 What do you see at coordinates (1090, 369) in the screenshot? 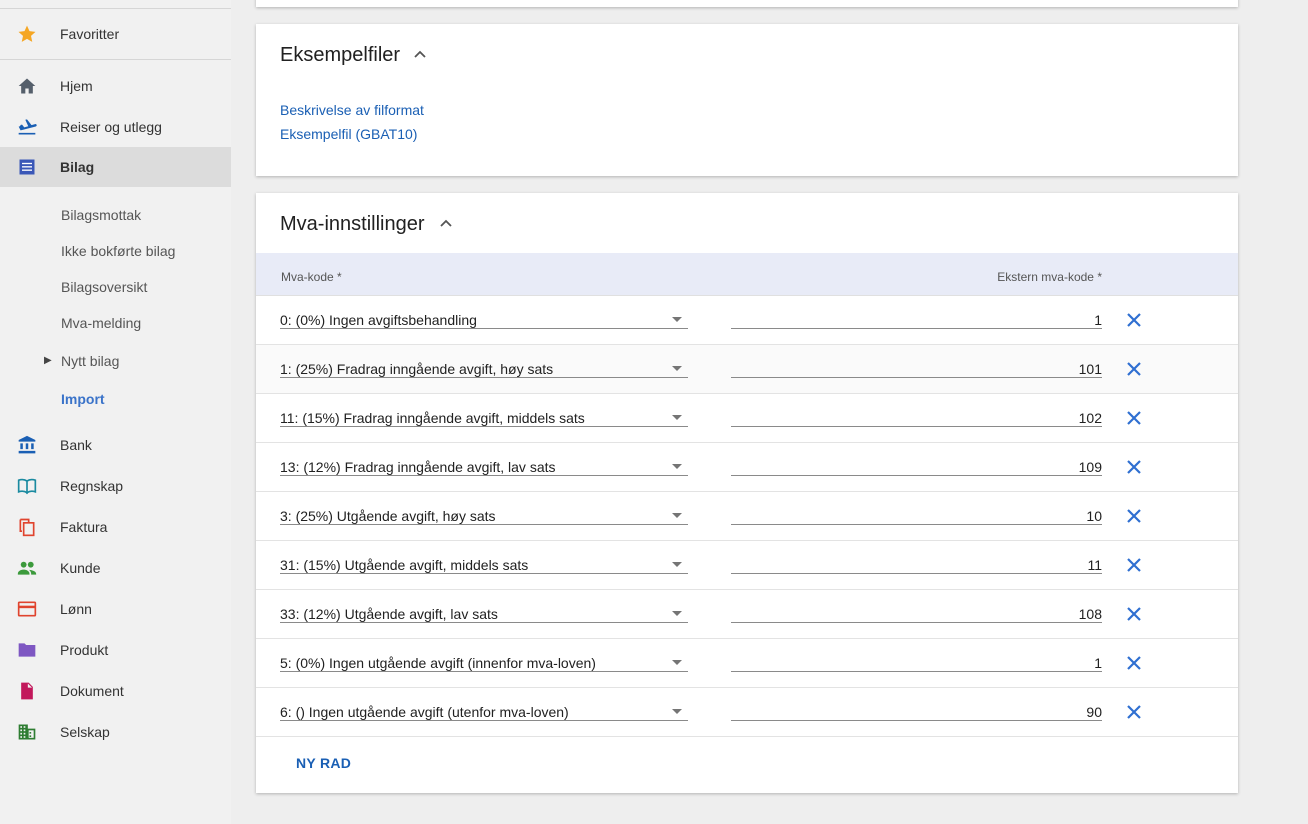
I see `external-code-value: 101` at bounding box center [1090, 369].